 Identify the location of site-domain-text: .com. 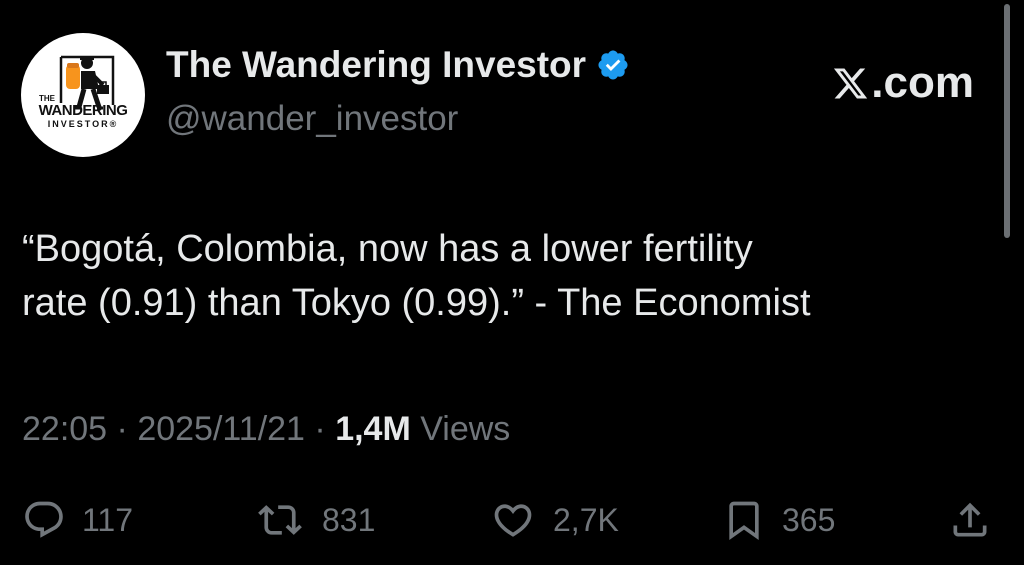
(922, 82).